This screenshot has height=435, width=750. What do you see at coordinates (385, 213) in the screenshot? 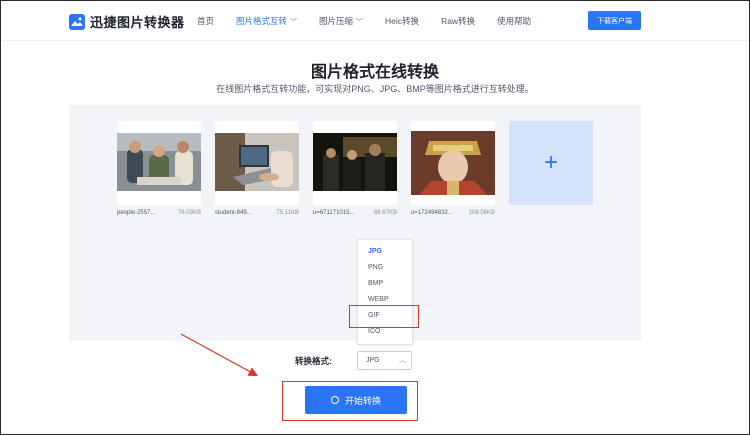
I see `file-size: 68.67KB` at bounding box center [385, 213].